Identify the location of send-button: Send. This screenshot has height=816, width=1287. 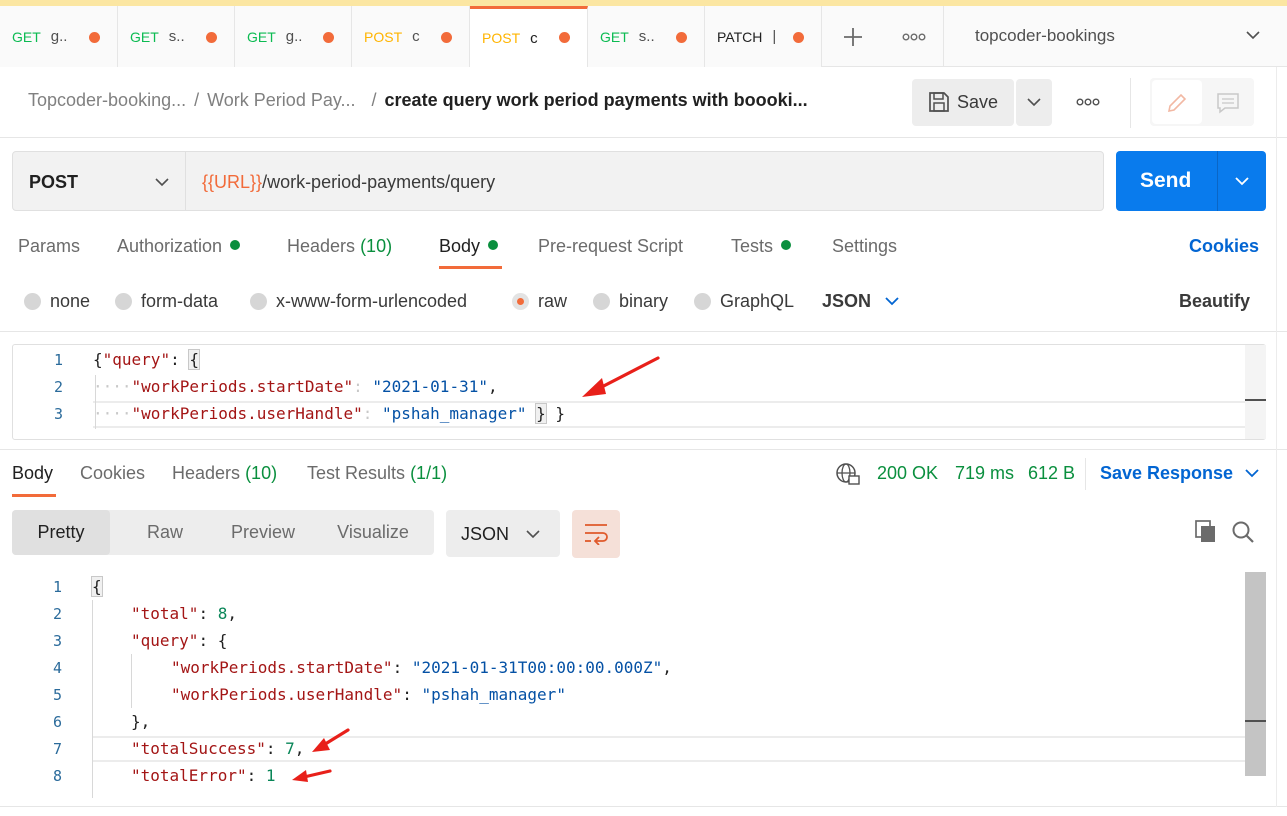
(1191, 181).